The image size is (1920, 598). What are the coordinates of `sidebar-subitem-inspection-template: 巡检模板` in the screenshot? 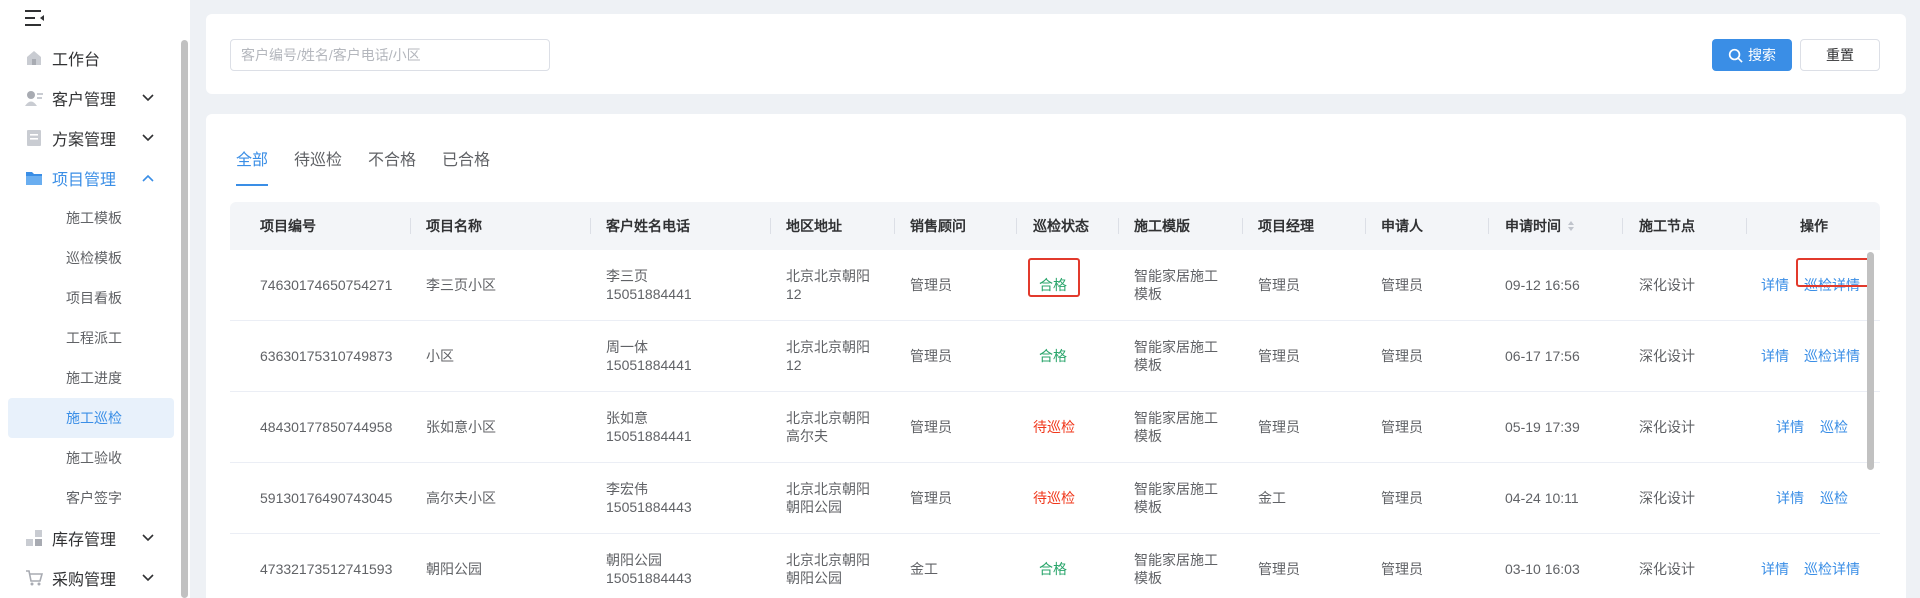 It's located at (91, 258).